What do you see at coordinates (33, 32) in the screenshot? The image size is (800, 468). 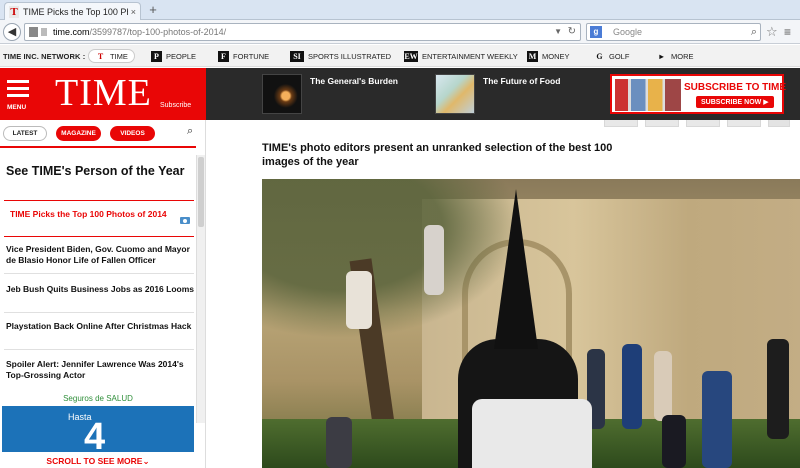 I see `site-identity-icon` at bounding box center [33, 32].